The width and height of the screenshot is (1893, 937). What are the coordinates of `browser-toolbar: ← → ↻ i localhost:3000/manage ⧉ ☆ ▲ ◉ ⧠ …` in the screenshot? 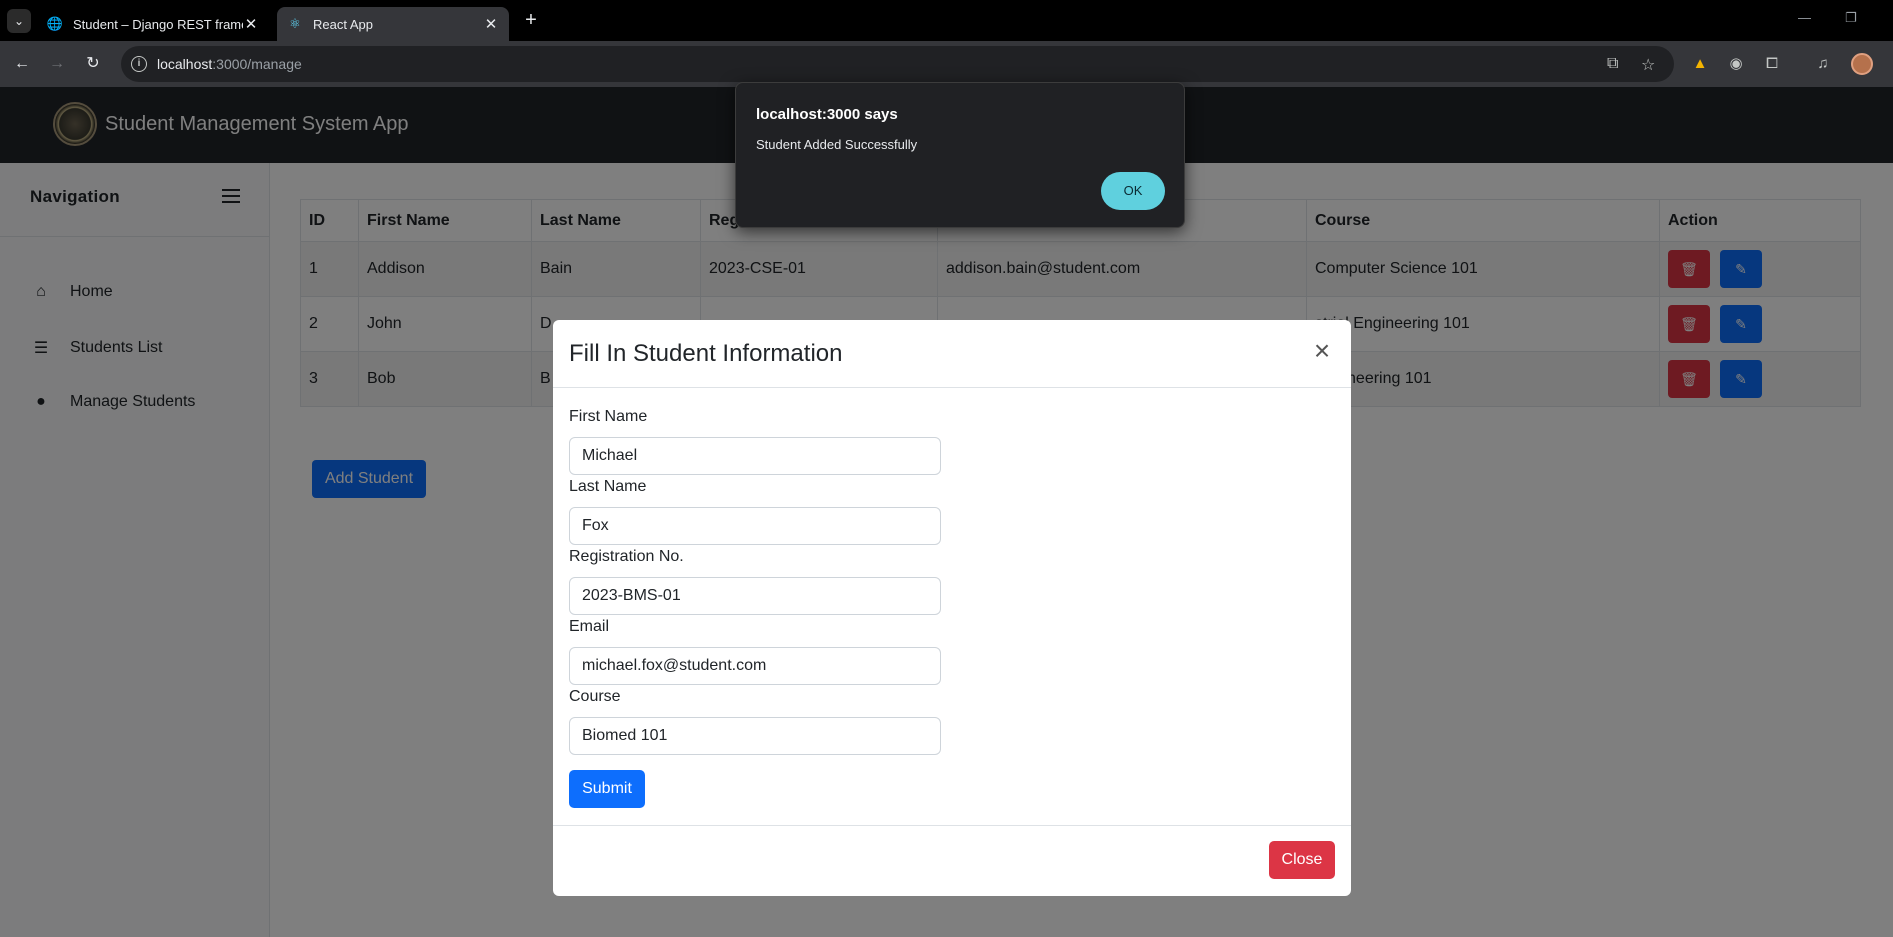 It's located at (946, 64).